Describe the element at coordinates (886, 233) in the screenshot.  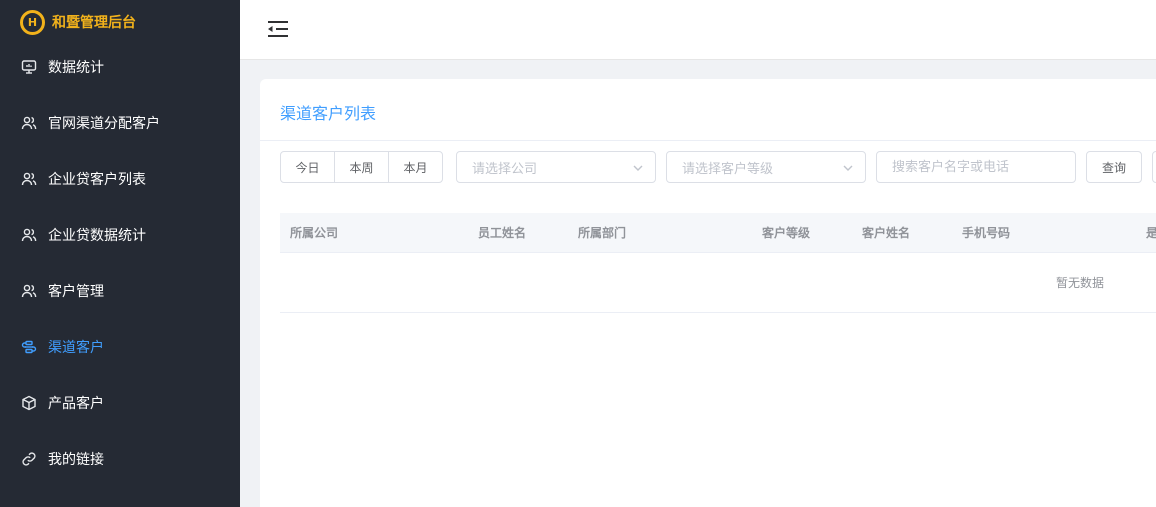
I see `column-header-customer-name: 客户姓名` at that location.